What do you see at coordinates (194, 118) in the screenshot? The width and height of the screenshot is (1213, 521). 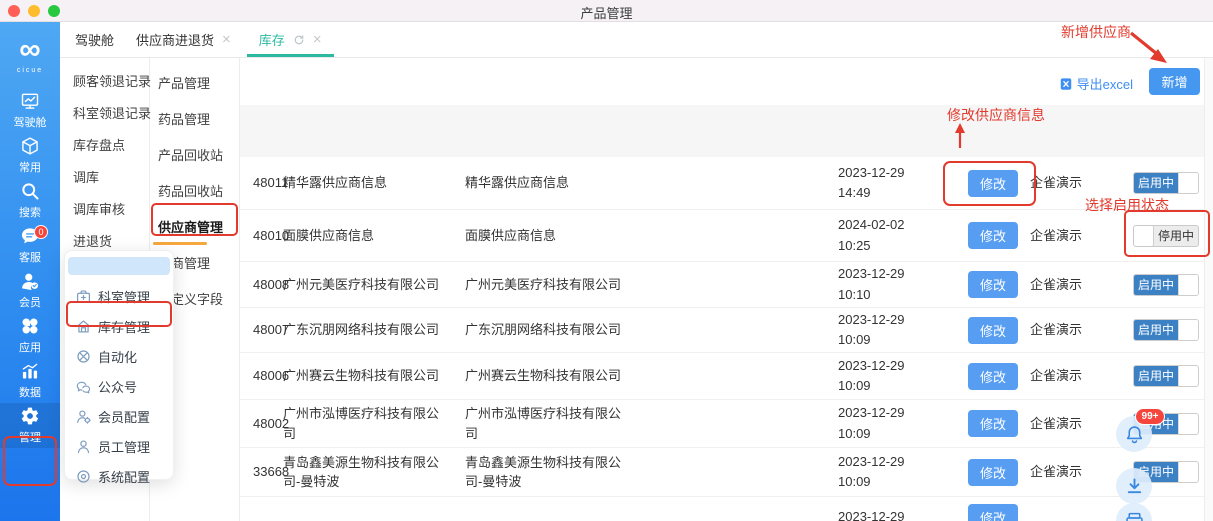 I see `product-menu-item: 药品管理` at bounding box center [194, 118].